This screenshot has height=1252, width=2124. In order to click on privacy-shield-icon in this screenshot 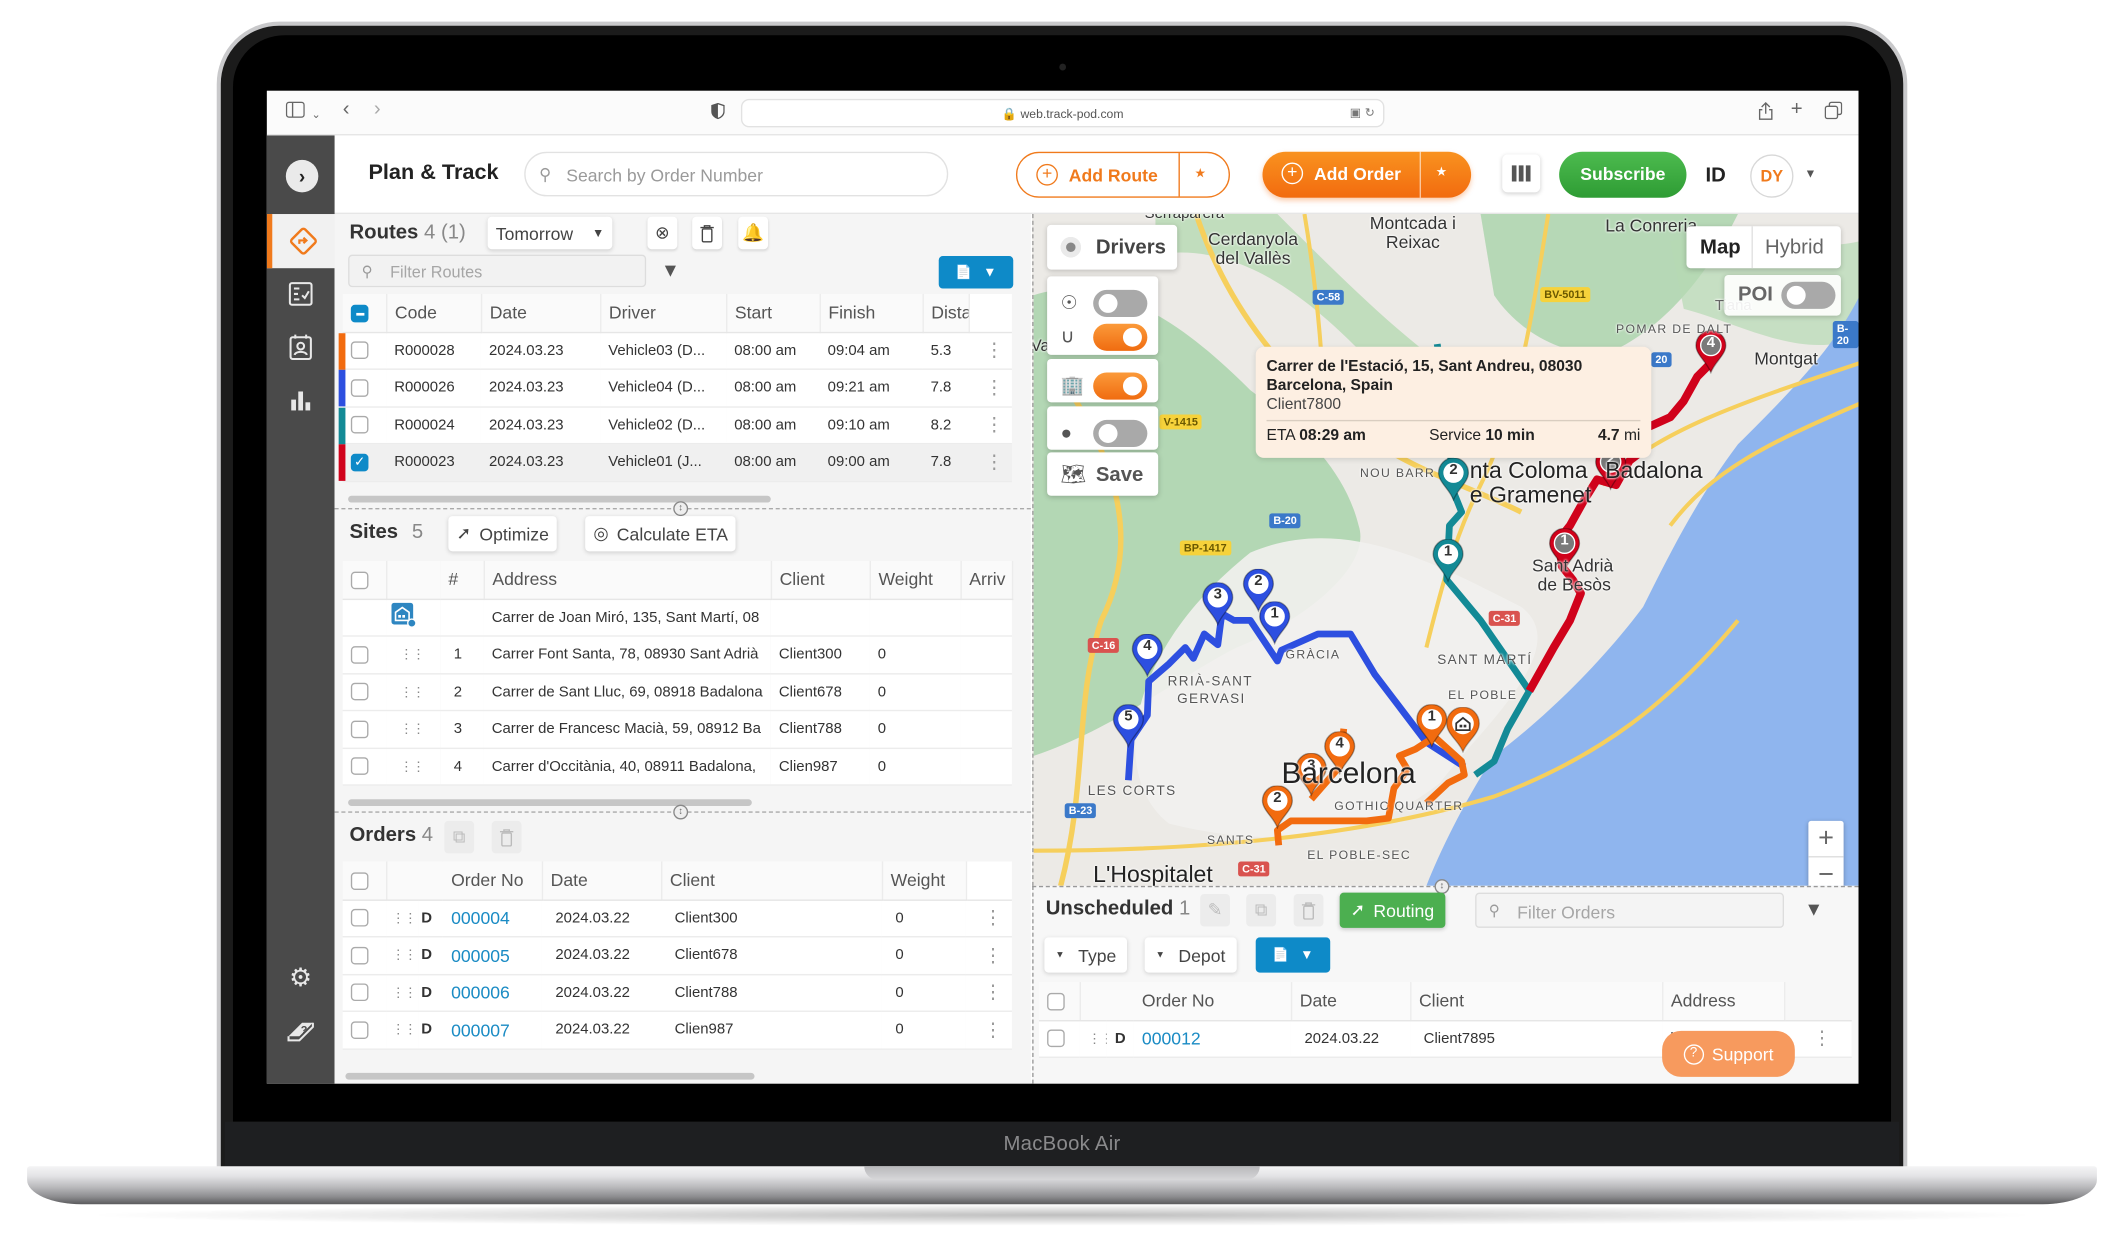, I will do `click(718, 113)`.